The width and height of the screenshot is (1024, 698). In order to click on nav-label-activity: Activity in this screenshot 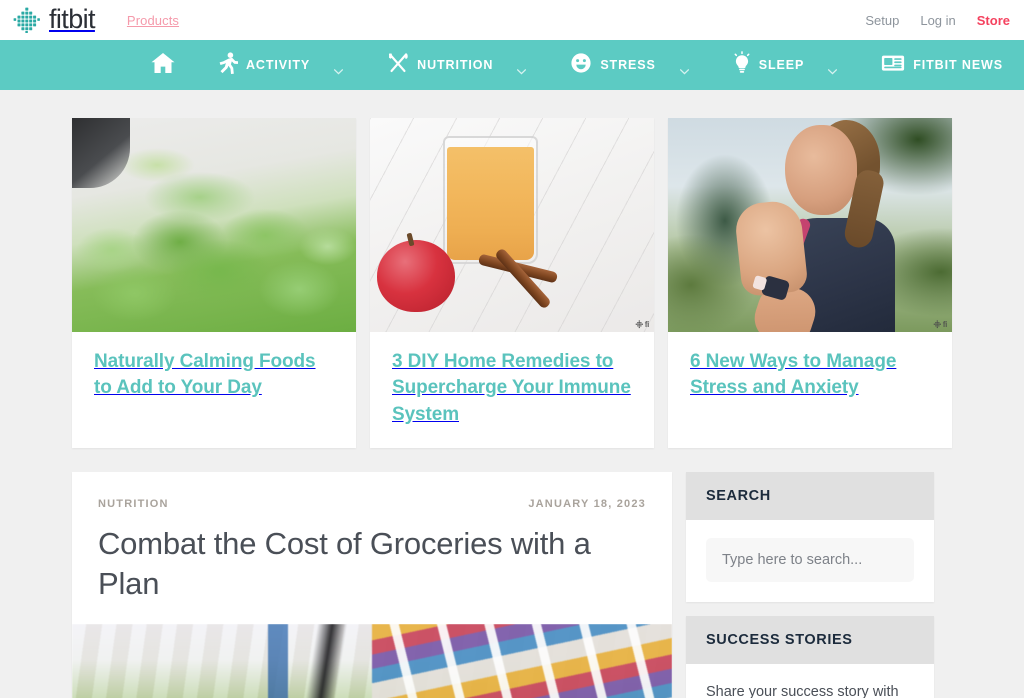, I will do `click(278, 65)`.